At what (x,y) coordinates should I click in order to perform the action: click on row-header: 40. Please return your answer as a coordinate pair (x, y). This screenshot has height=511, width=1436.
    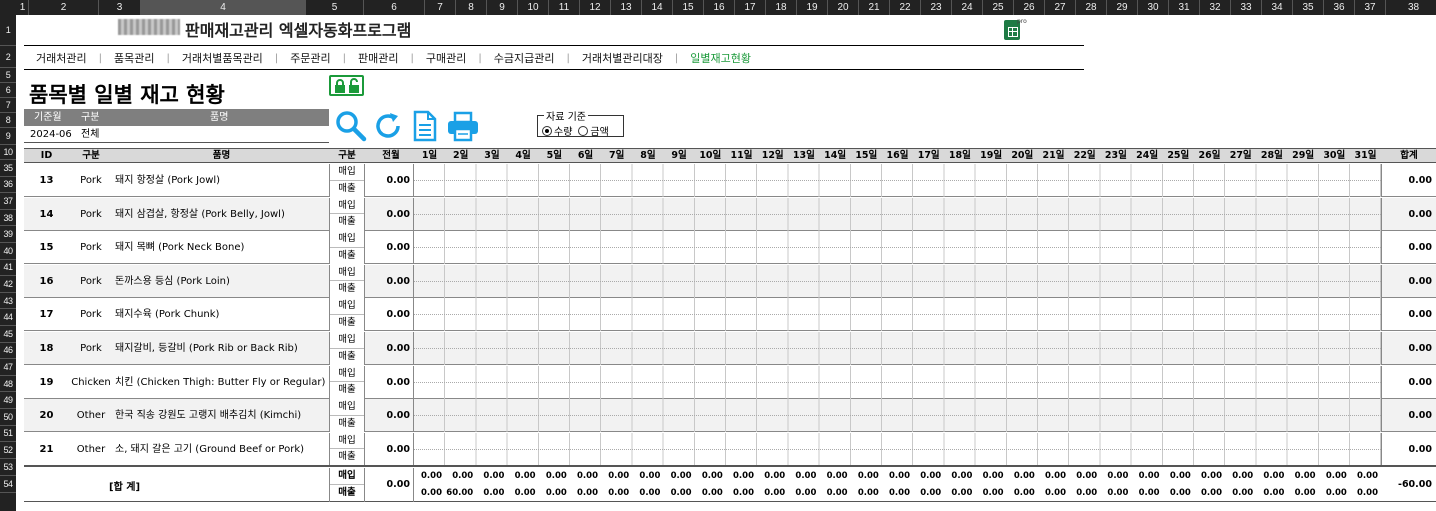
    Looking at the image, I should click on (8, 251).